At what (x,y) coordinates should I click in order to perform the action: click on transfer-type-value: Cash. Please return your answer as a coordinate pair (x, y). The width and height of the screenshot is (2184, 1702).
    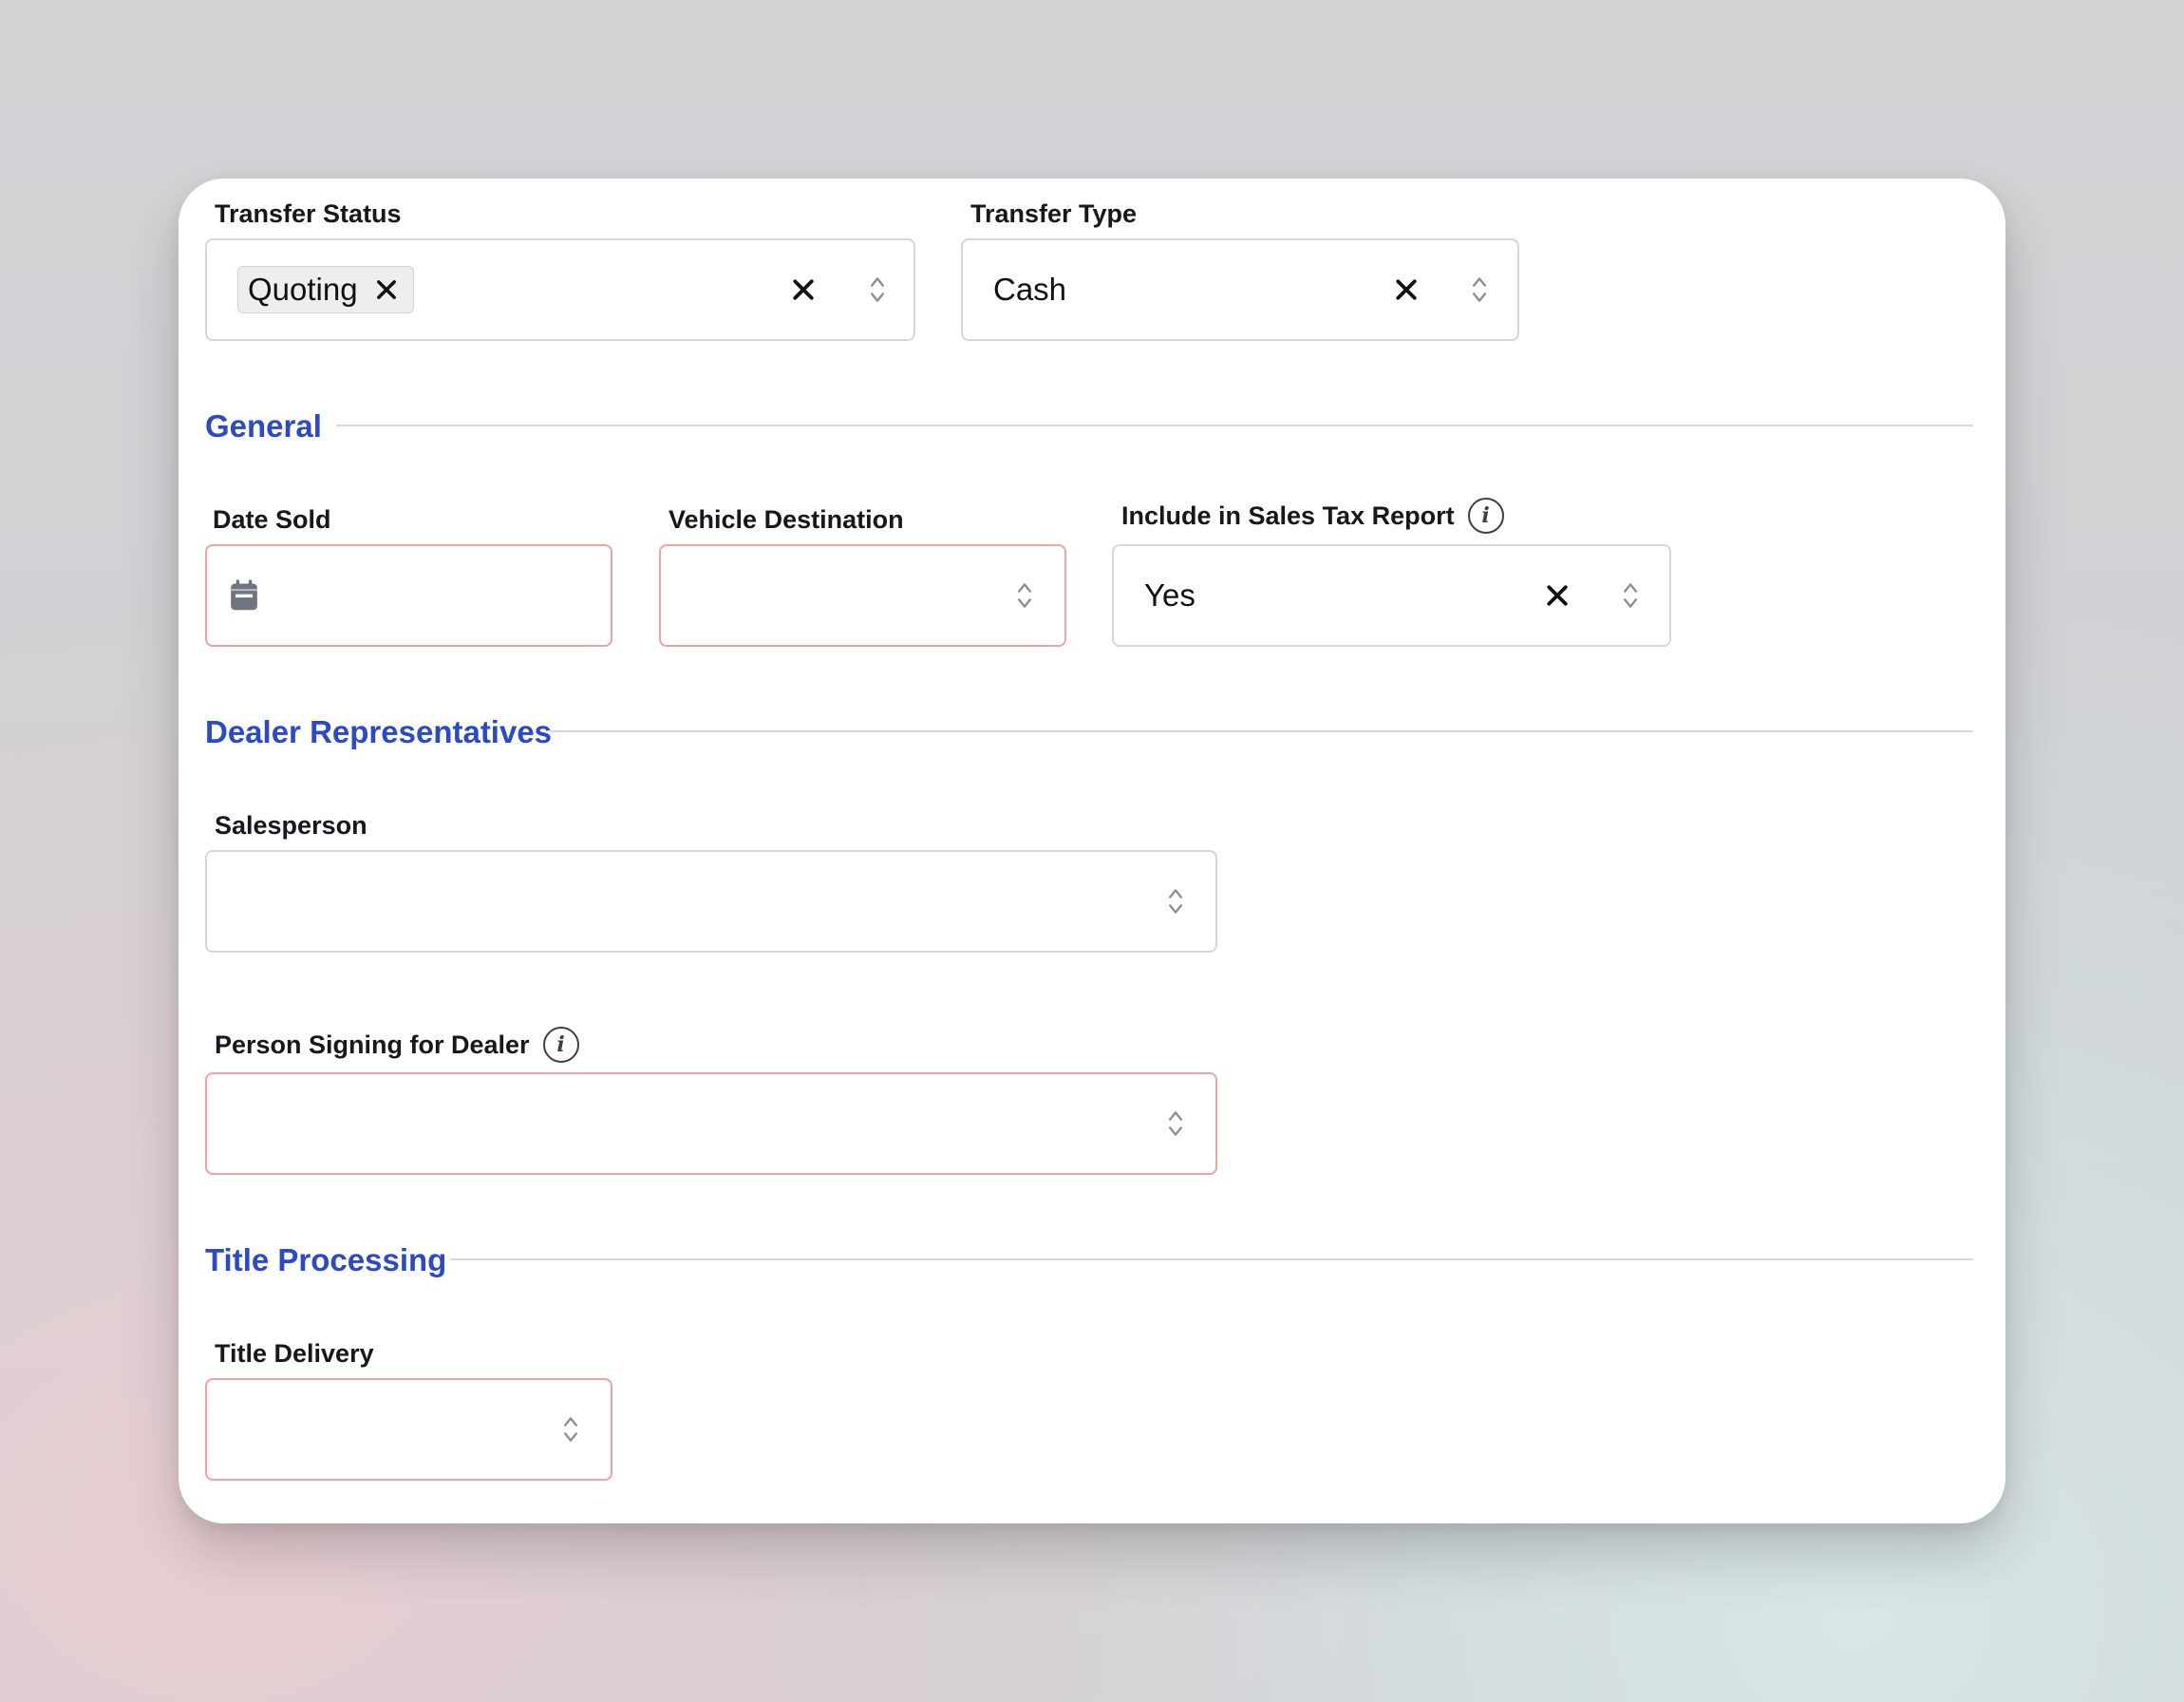
    Looking at the image, I should click on (1030, 289).